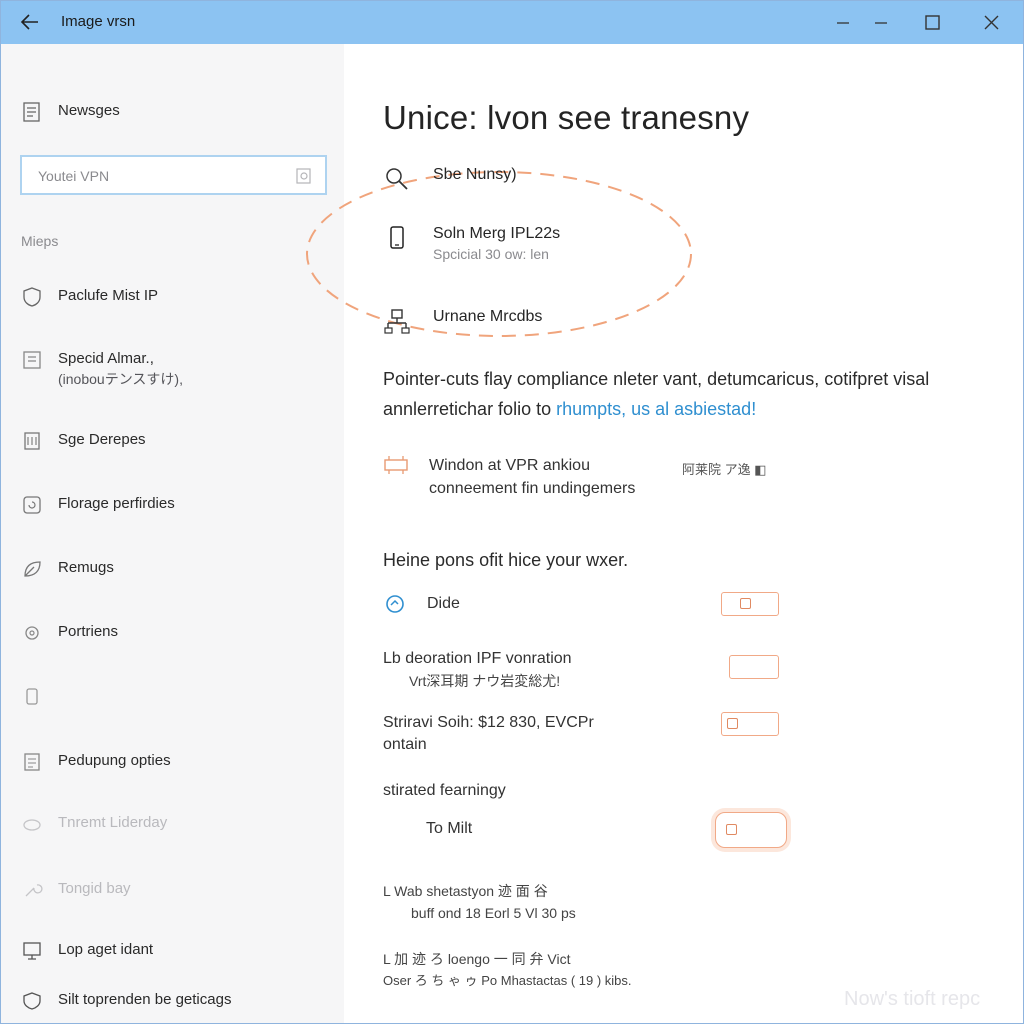 This screenshot has width=1024, height=1024. Describe the element at coordinates (673, 791) in the screenshot. I see `setting-row-3: stirated fearningy` at that location.